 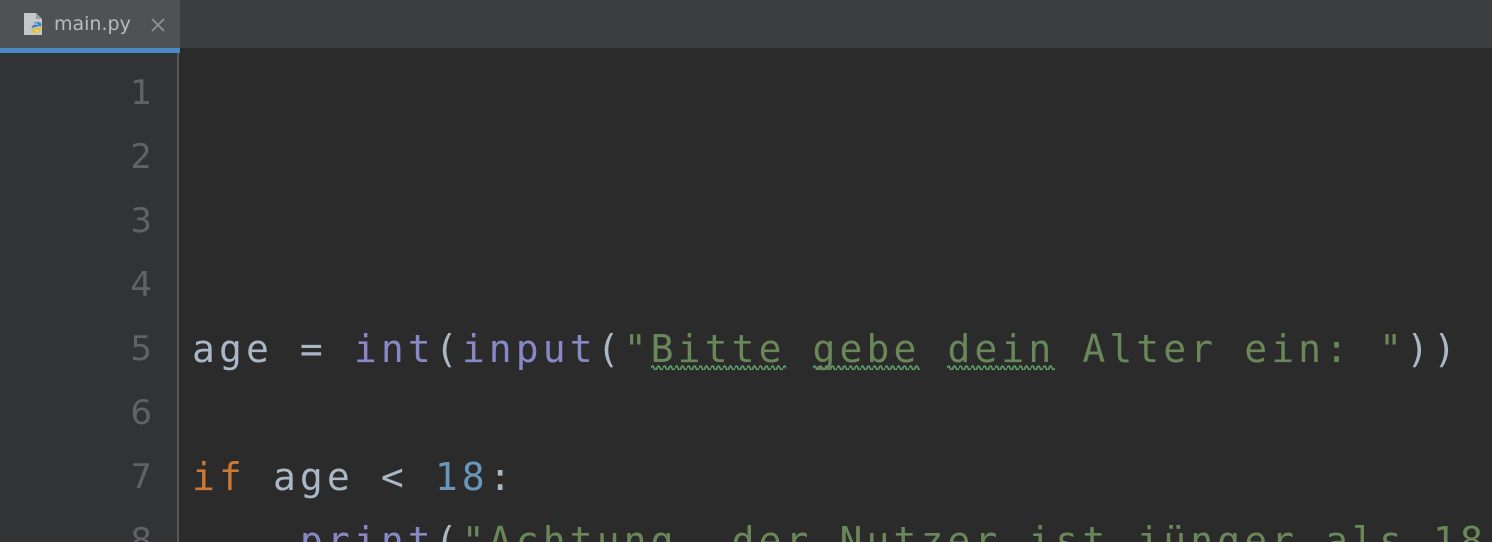 What do you see at coordinates (340, 477) in the screenshot?
I see `code-token: age <` at bounding box center [340, 477].